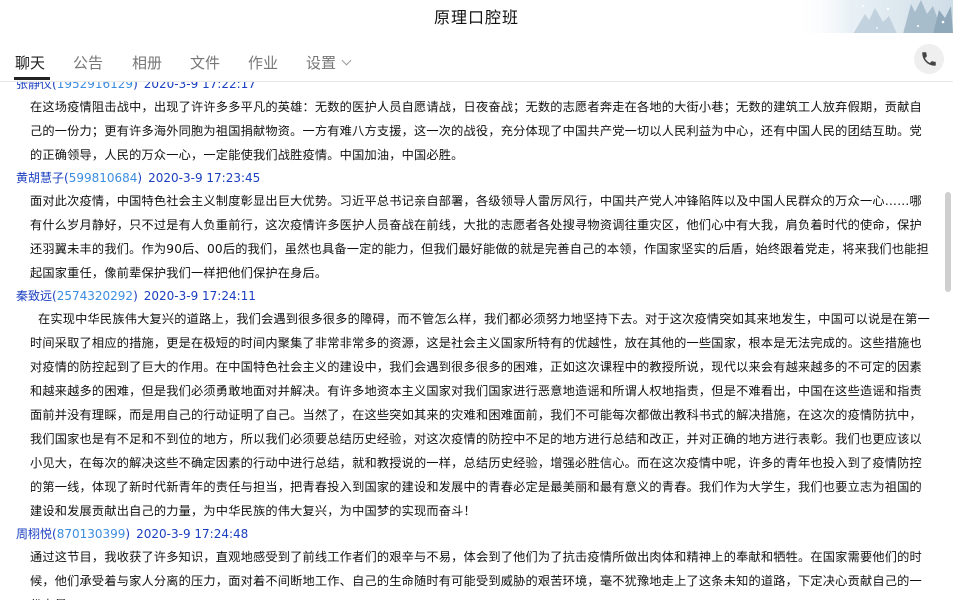  I want to click on tab-settings: 设置, so click(329, 62).